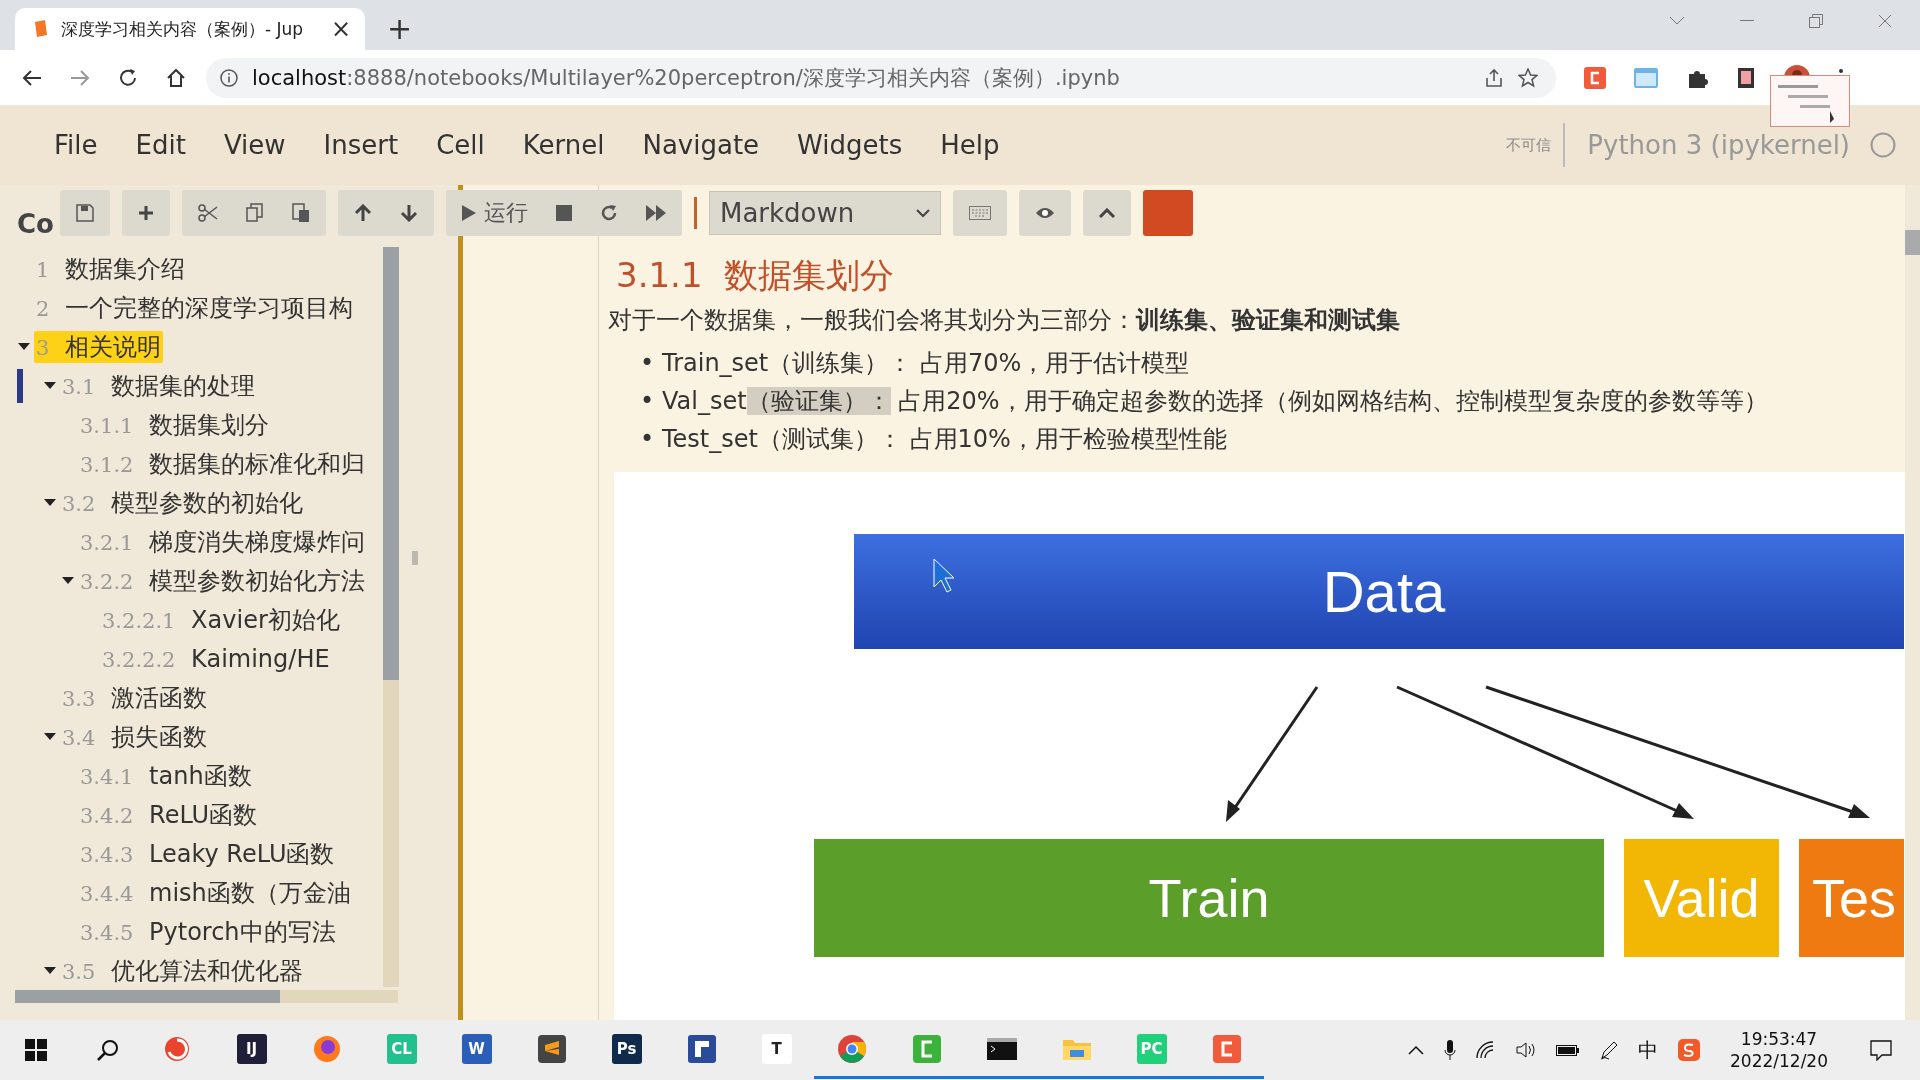  I want to click on fast-forward-icon, so click(656, 213).